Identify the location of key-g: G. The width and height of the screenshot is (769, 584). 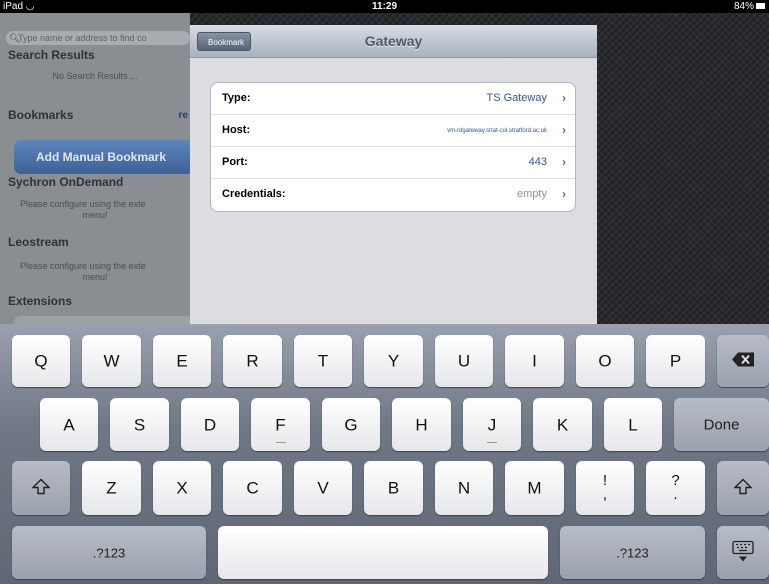
(351, 424).